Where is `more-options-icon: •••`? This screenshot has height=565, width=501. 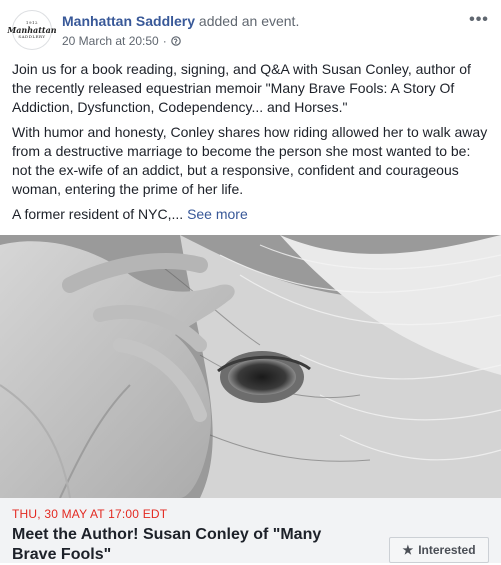 more-options-icon: ••• is located at coordinates (479, 20).